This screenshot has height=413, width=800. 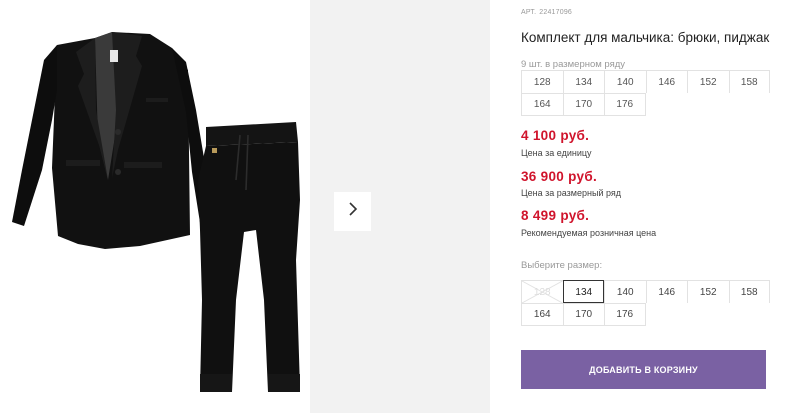 What do you see at coordinates (643, 369) in the screenshot?
I see `add-to-cart-button: ДОБАВИТЬ В КОРЗИНУ` at bounding box center [643, 369].